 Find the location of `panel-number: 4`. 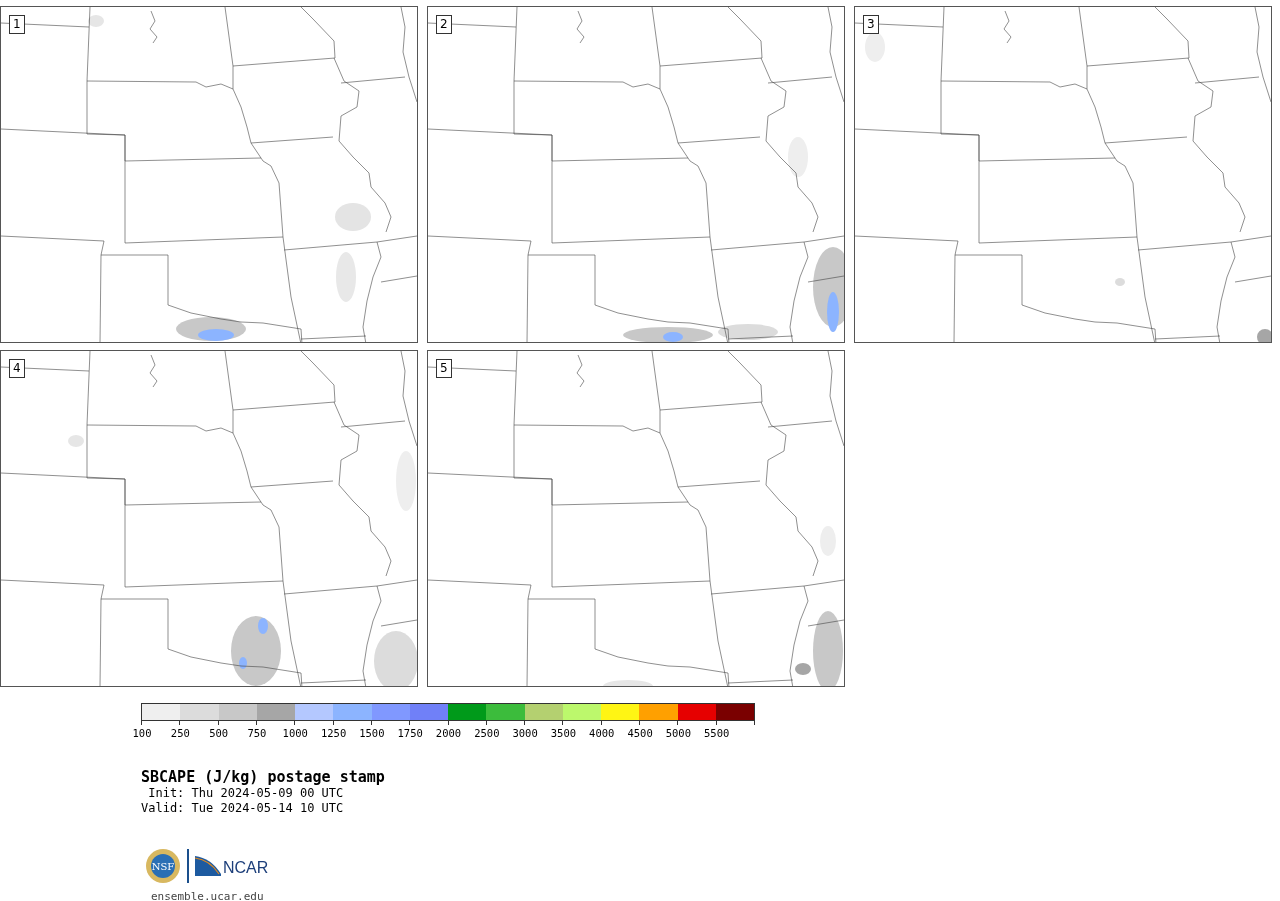

panel-number: 4 is located at coordinates (17, 368).